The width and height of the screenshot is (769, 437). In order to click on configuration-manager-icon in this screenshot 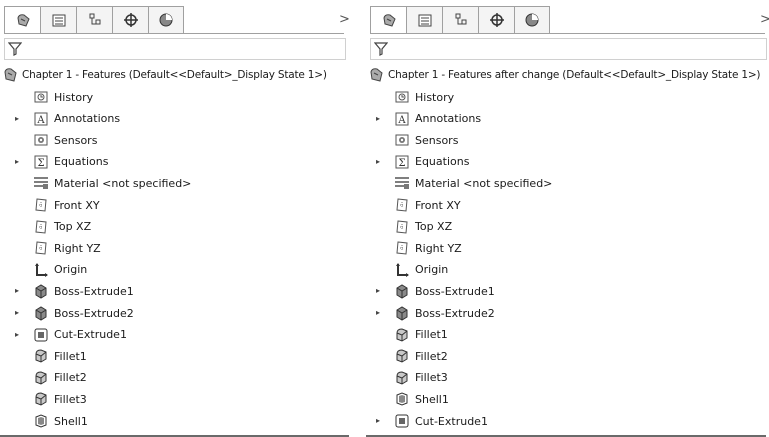, I will do `click(94, 19)`.